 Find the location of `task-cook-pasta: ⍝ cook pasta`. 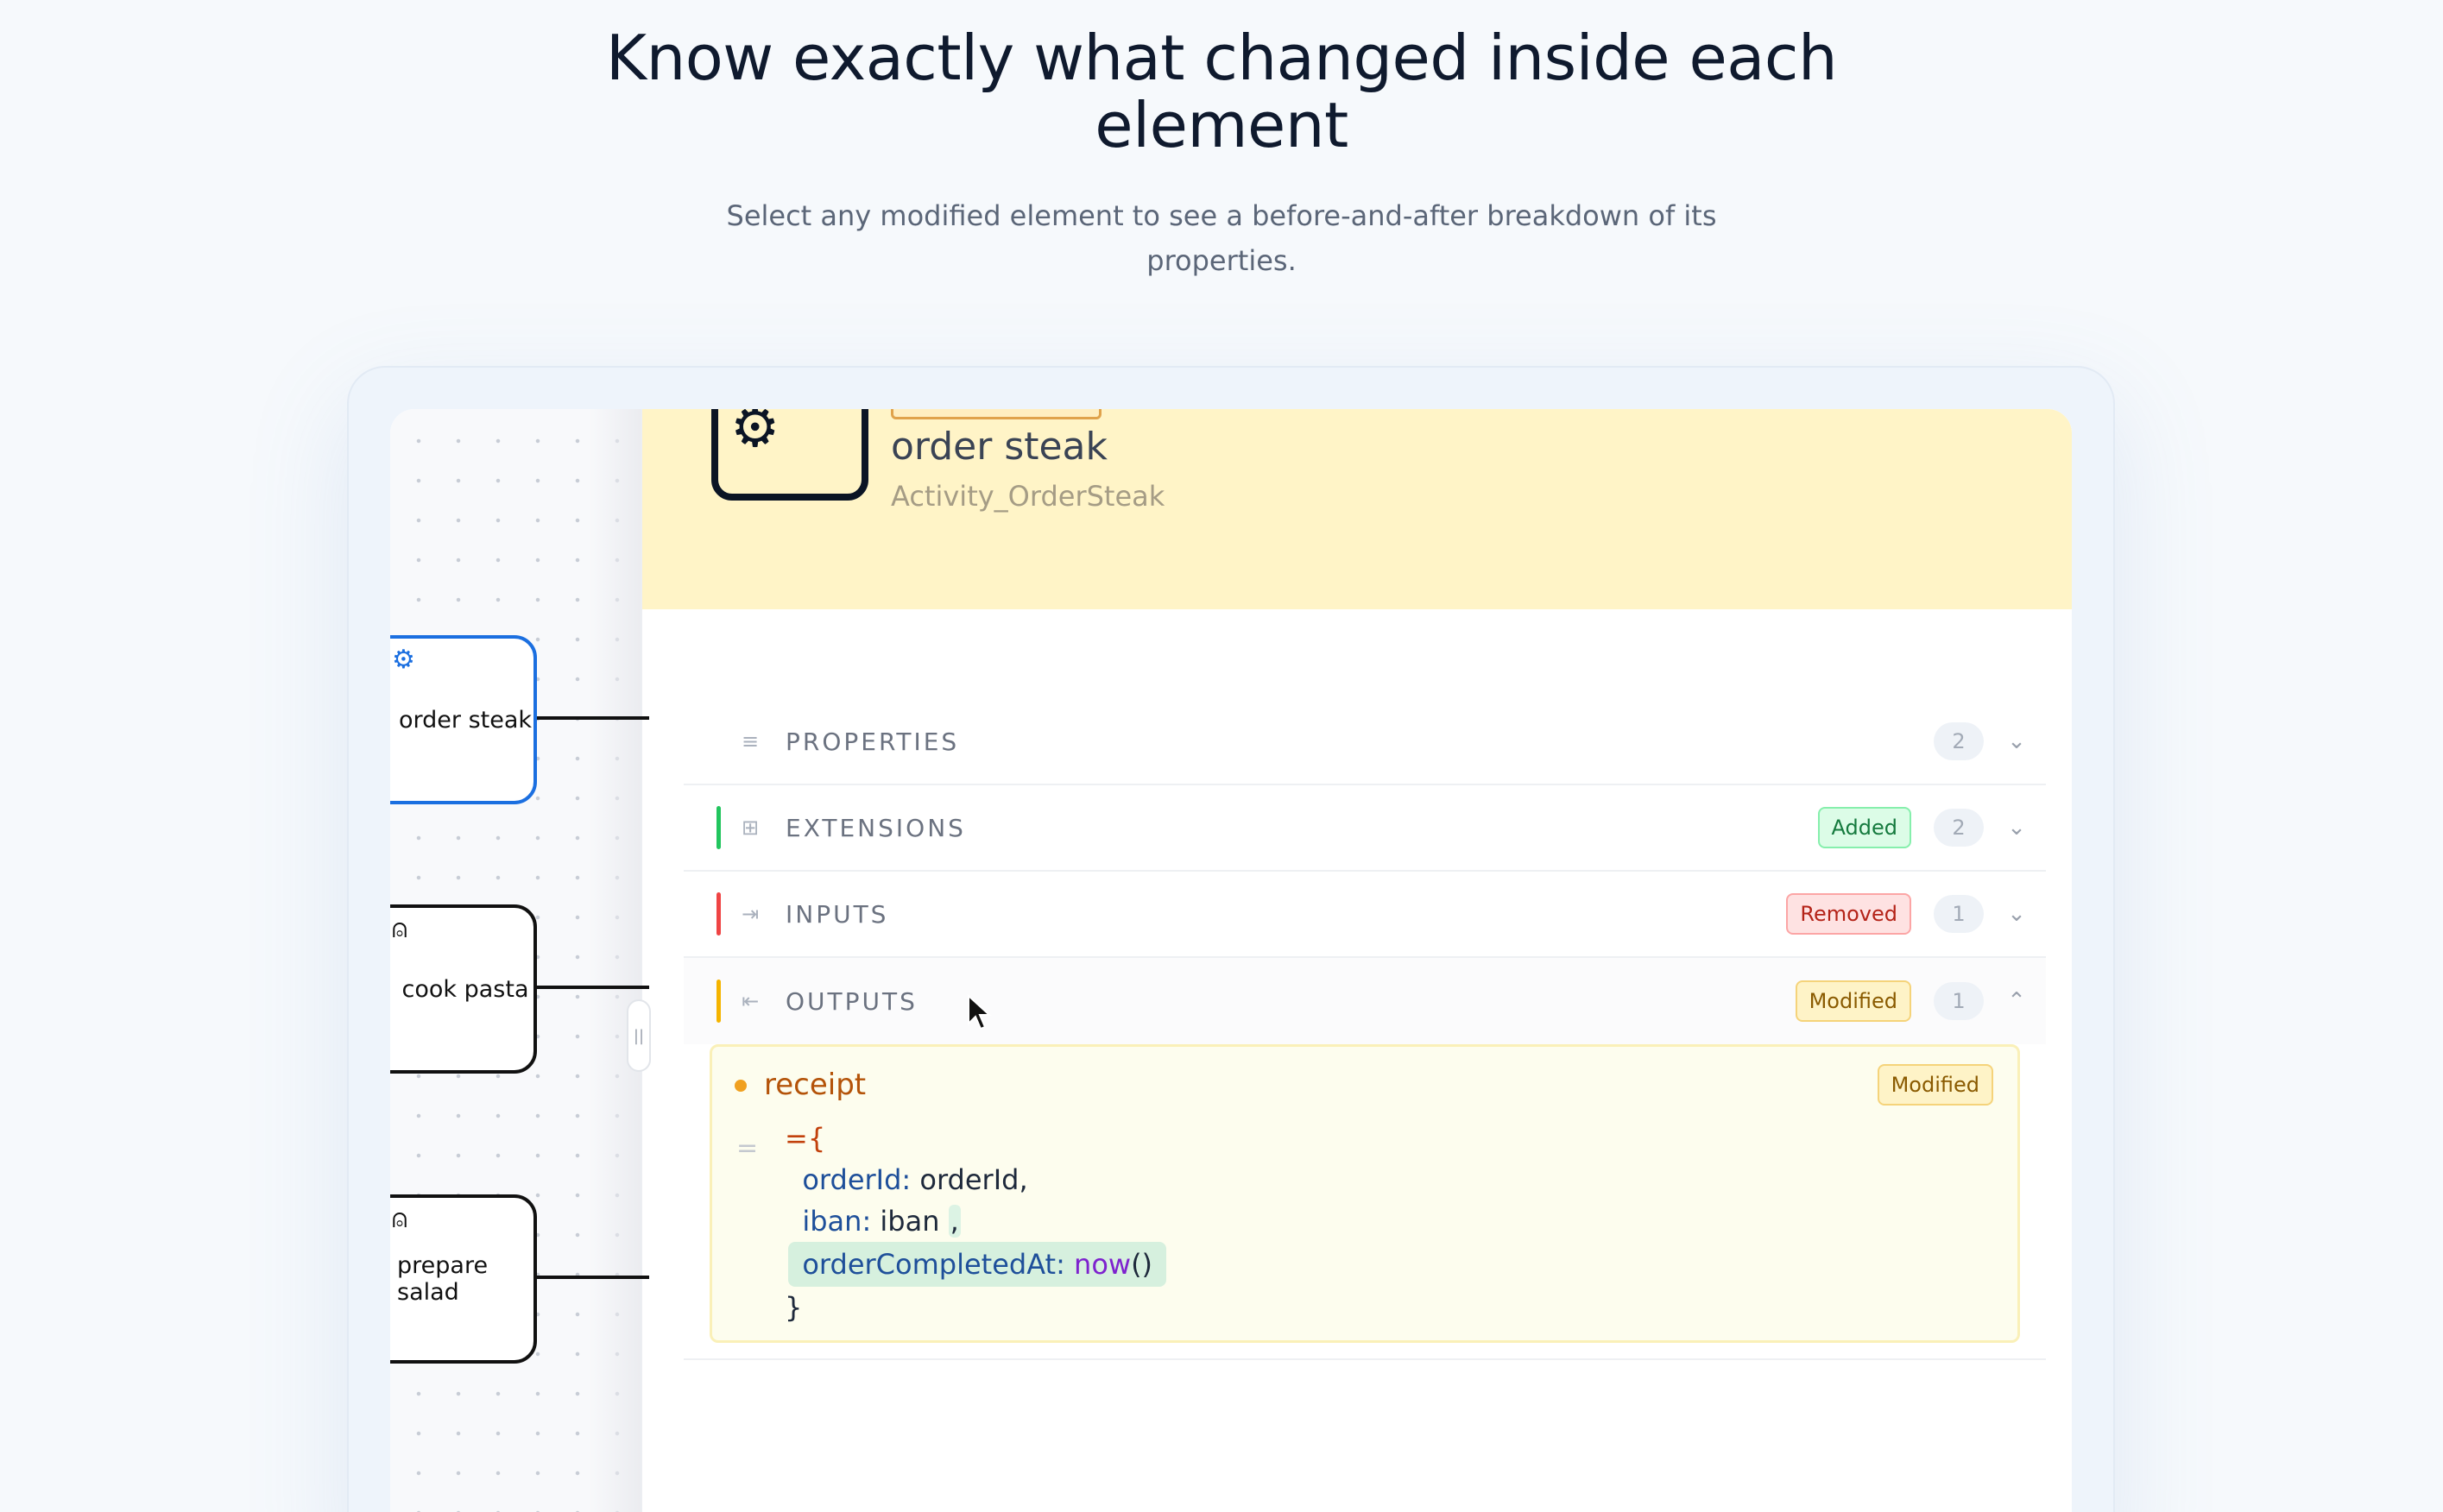

task-cook-pasta: ⍝ cook pasta is located at coordinates (463, 989).